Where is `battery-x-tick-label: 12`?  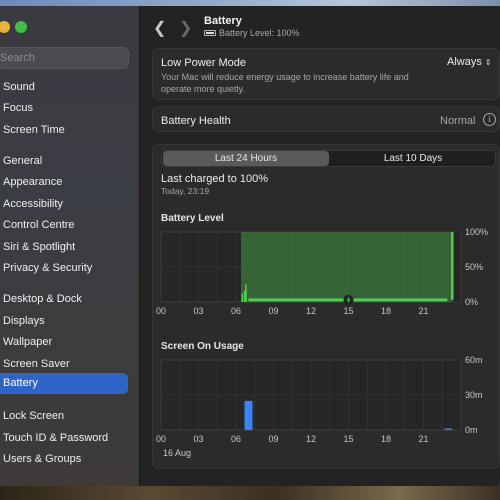
battery-x-tick-label: 12 is located at coordinates (311, 311).